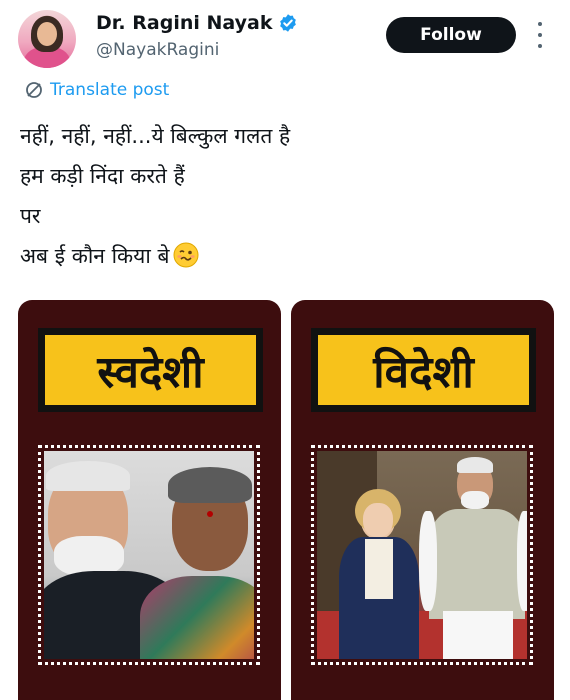 The height and width of the screenshot is (700, 570). I want to click on photo-person-jacket, so click(477, 564).